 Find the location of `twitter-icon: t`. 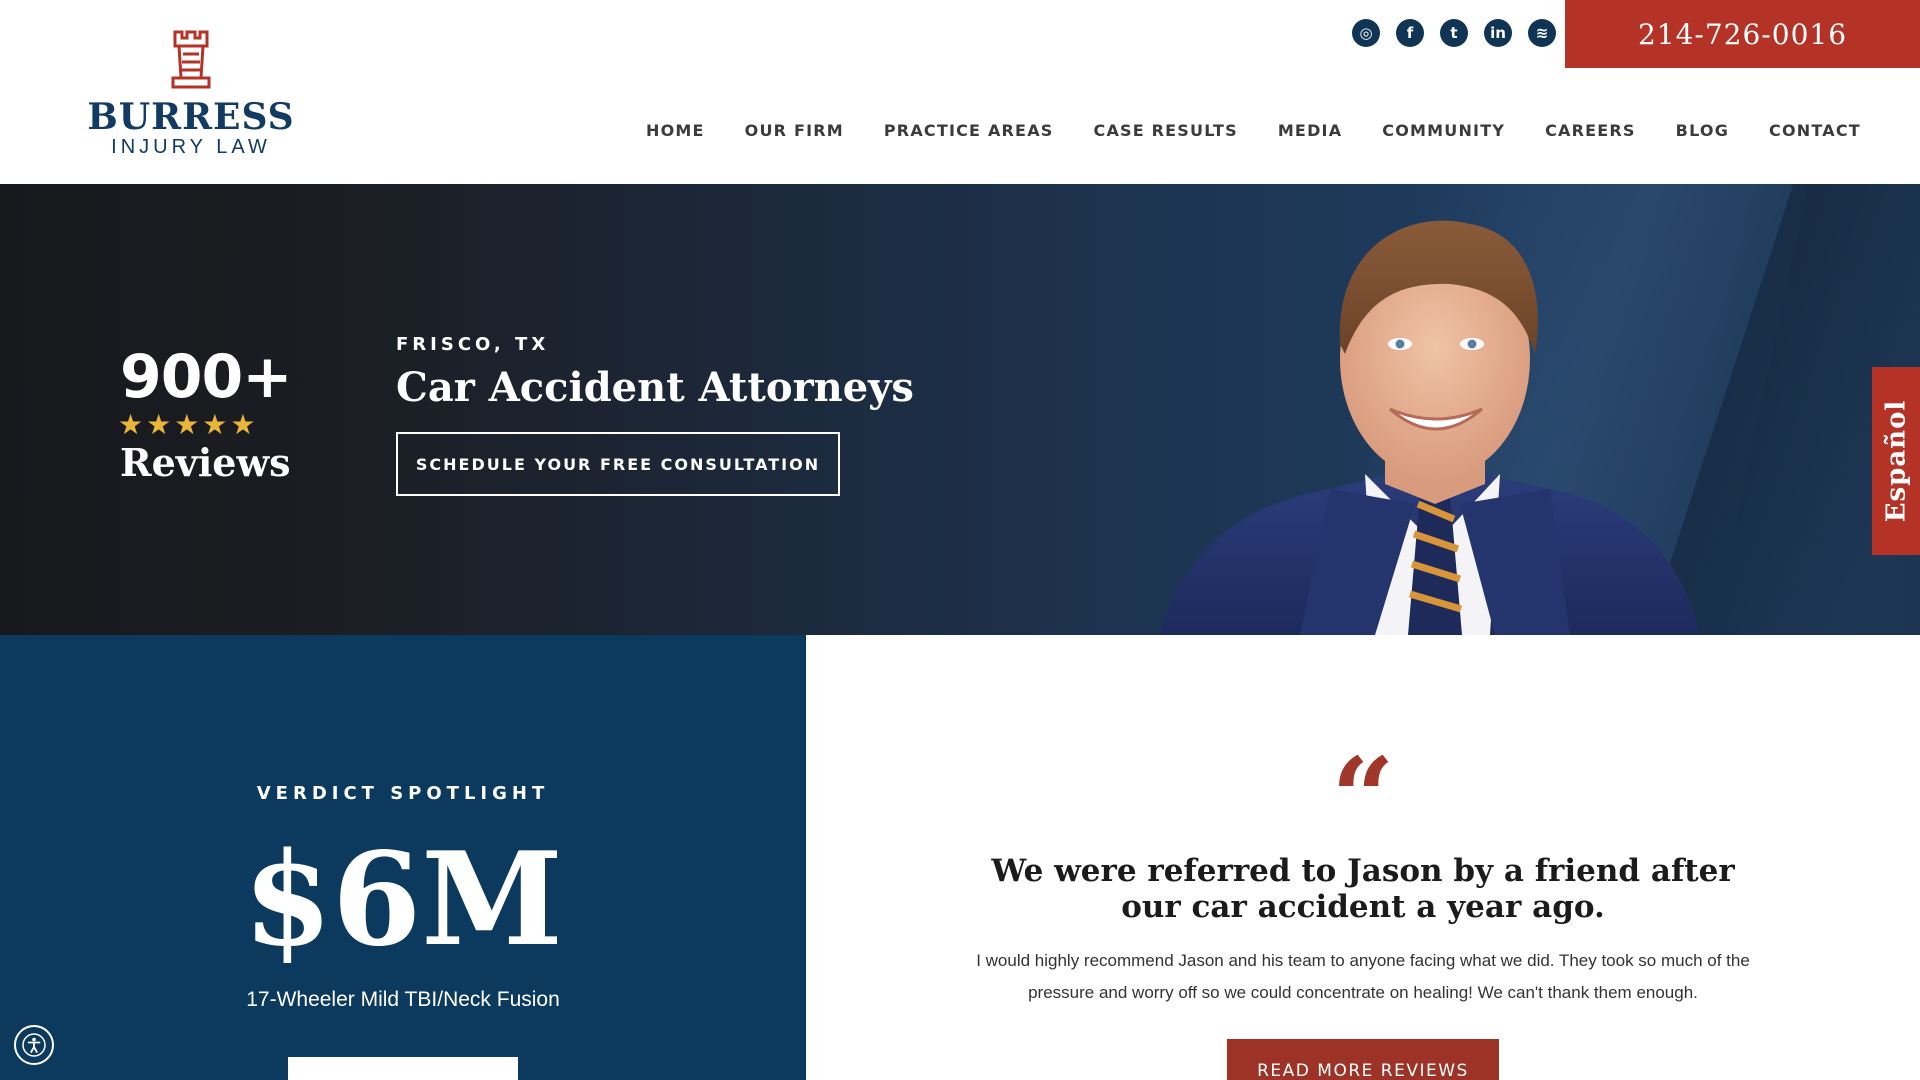

twitter-icon: t is located at coordinates (1454, 33).